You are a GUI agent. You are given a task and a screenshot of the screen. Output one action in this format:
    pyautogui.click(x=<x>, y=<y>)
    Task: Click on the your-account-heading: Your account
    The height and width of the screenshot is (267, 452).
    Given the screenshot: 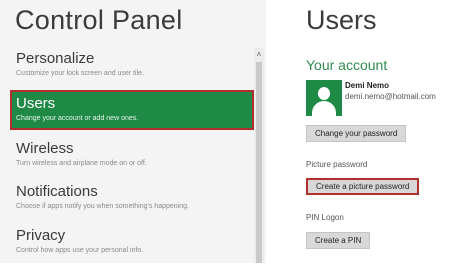 What is the action you would take?
    pyautogui.click(x=347, y=65)
    